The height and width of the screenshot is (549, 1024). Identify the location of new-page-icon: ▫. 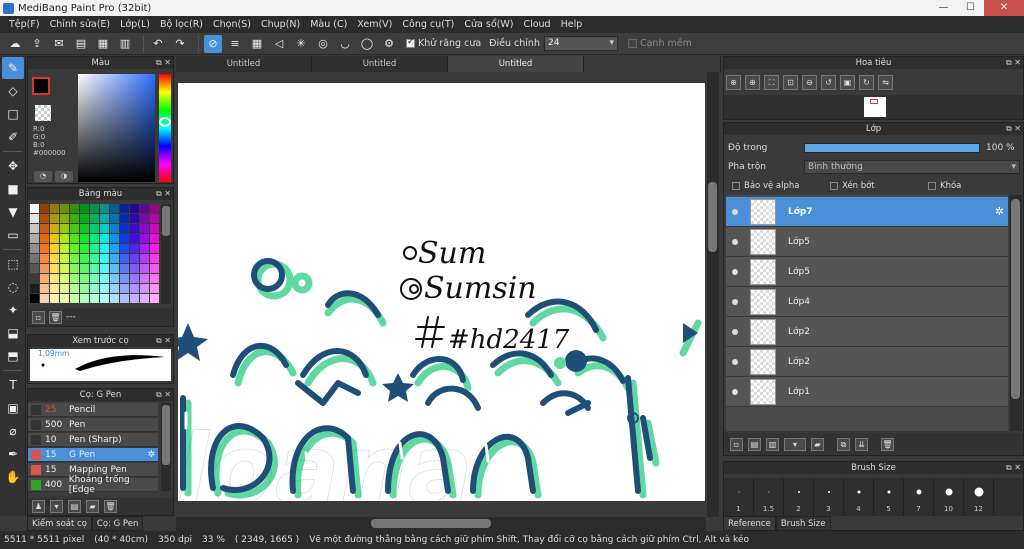
(38, 317).